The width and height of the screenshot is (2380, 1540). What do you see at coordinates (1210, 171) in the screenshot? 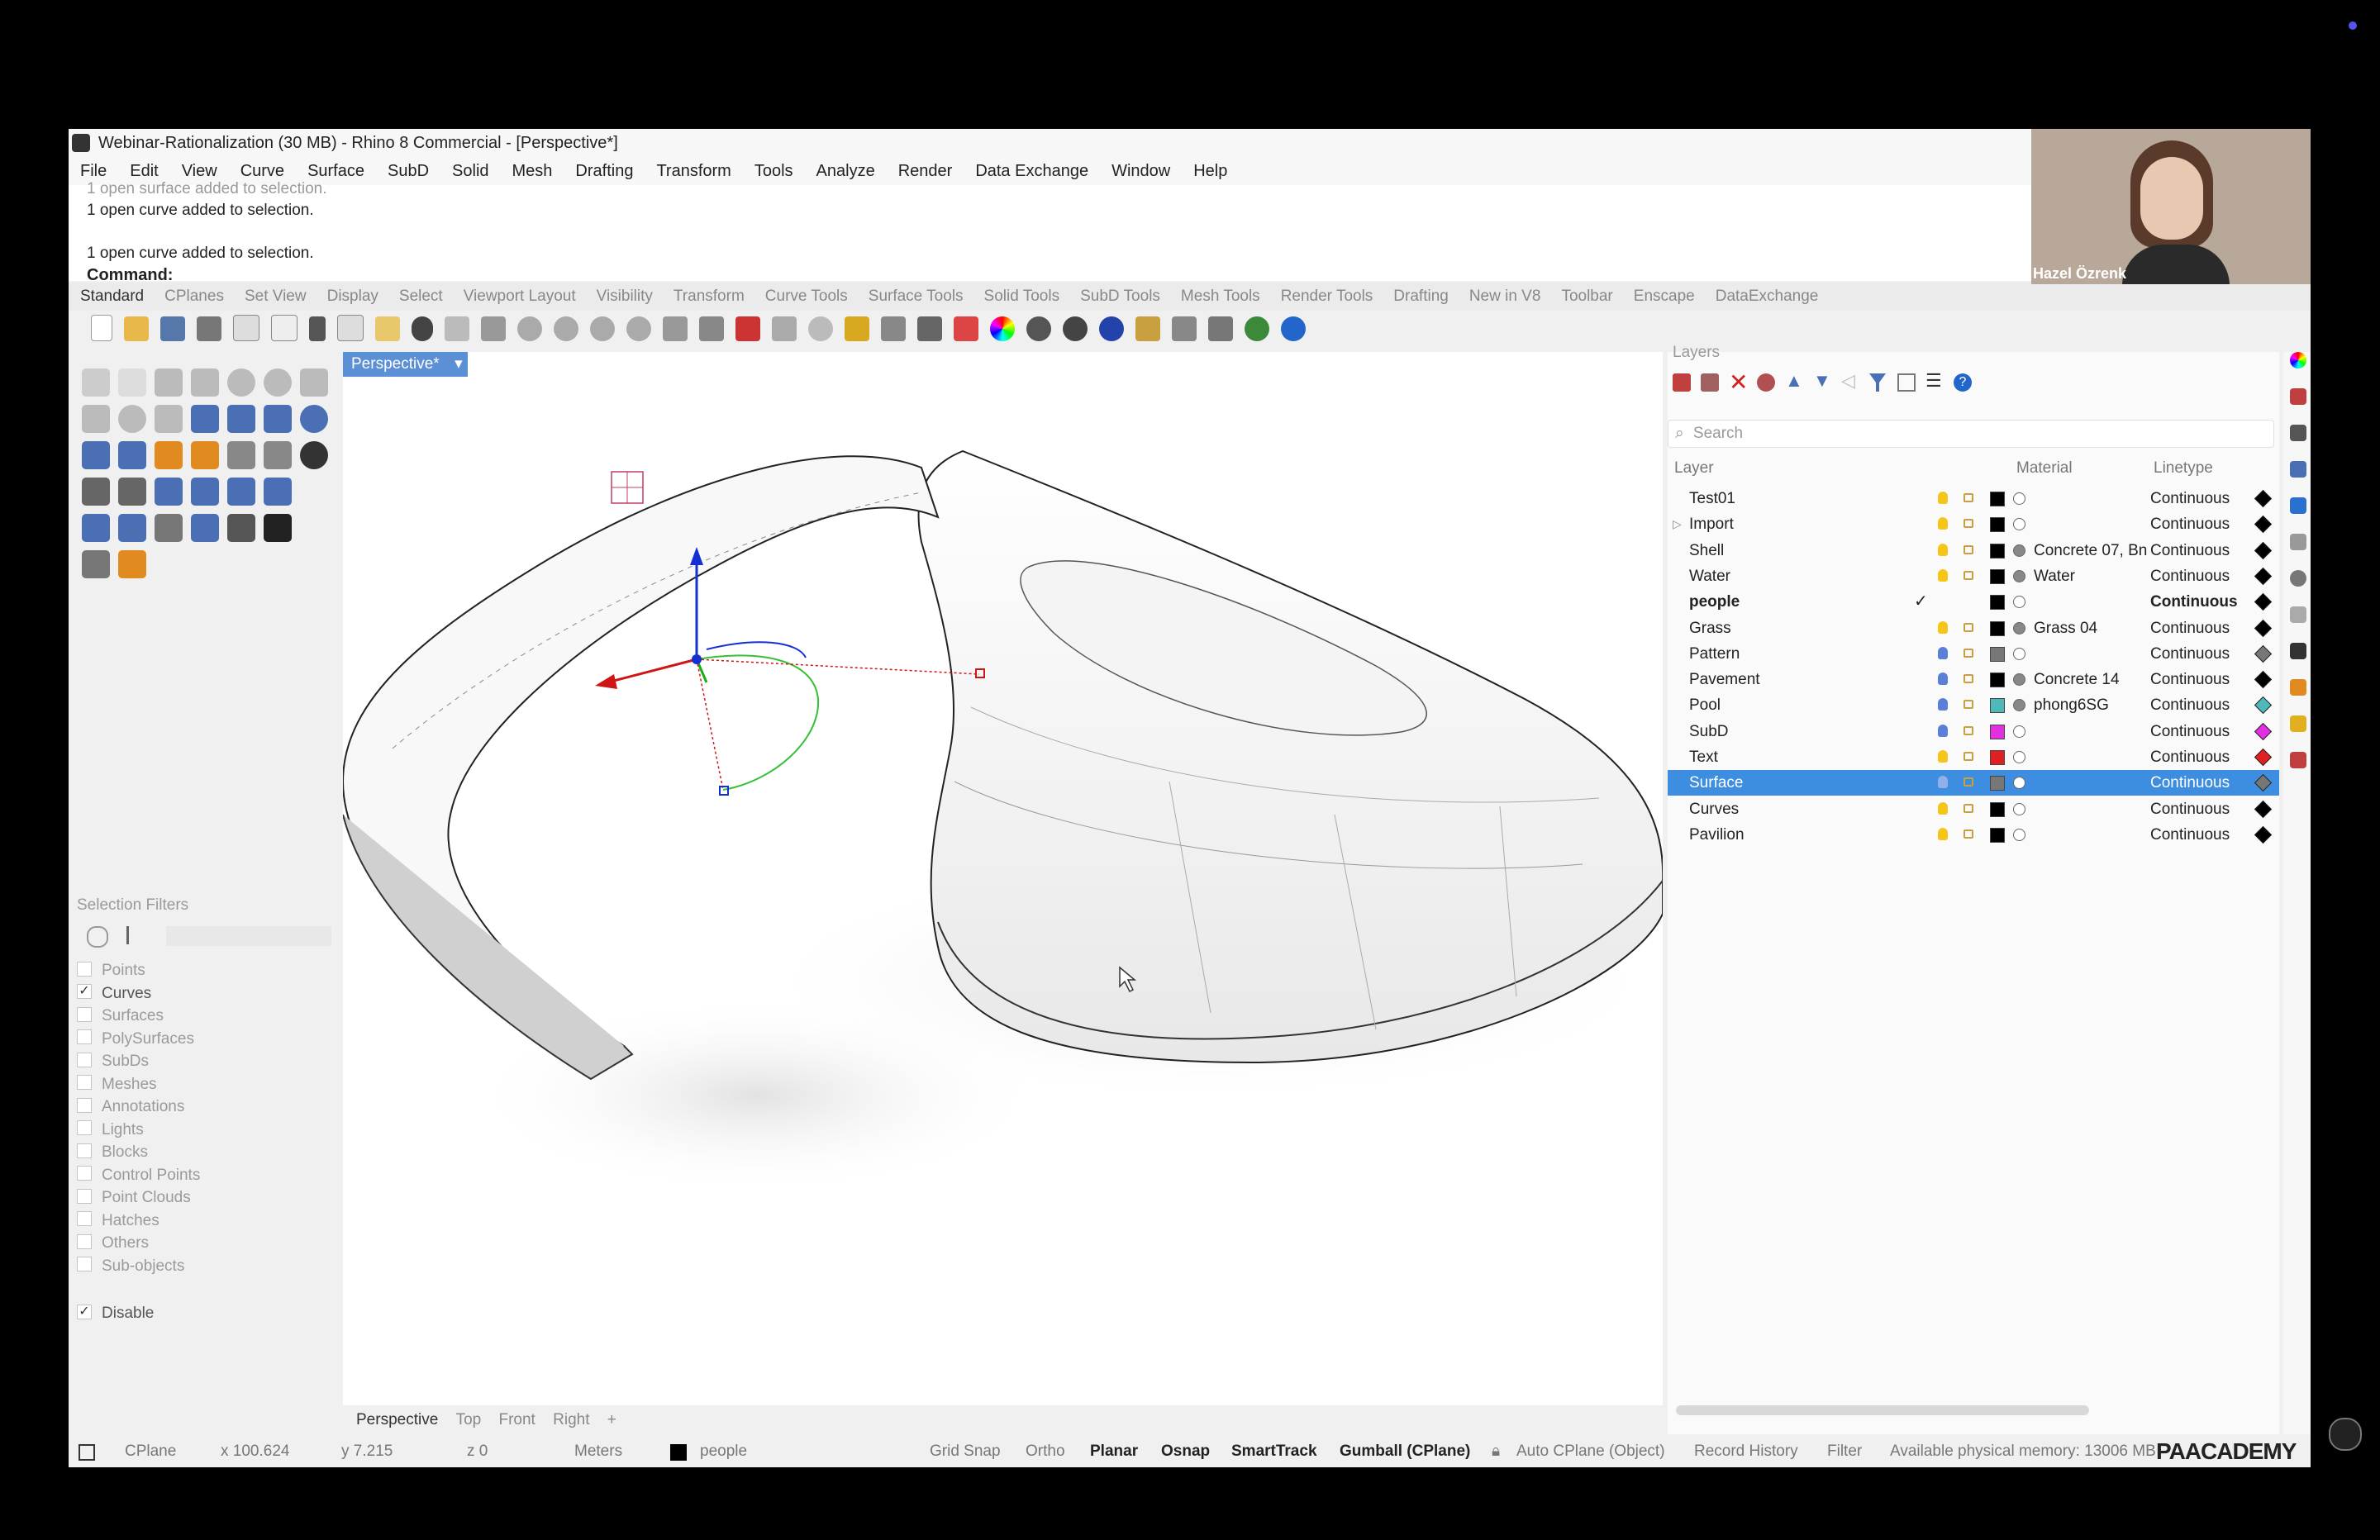
I see `menu-help: Help` at bounding box center [1210, 171].